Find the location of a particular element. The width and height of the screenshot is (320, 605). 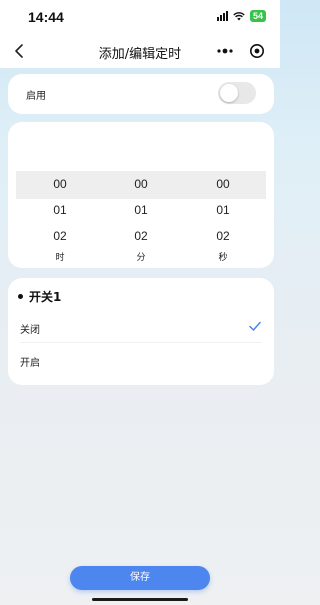

wifi-icon is located at coordinates (239, 16).